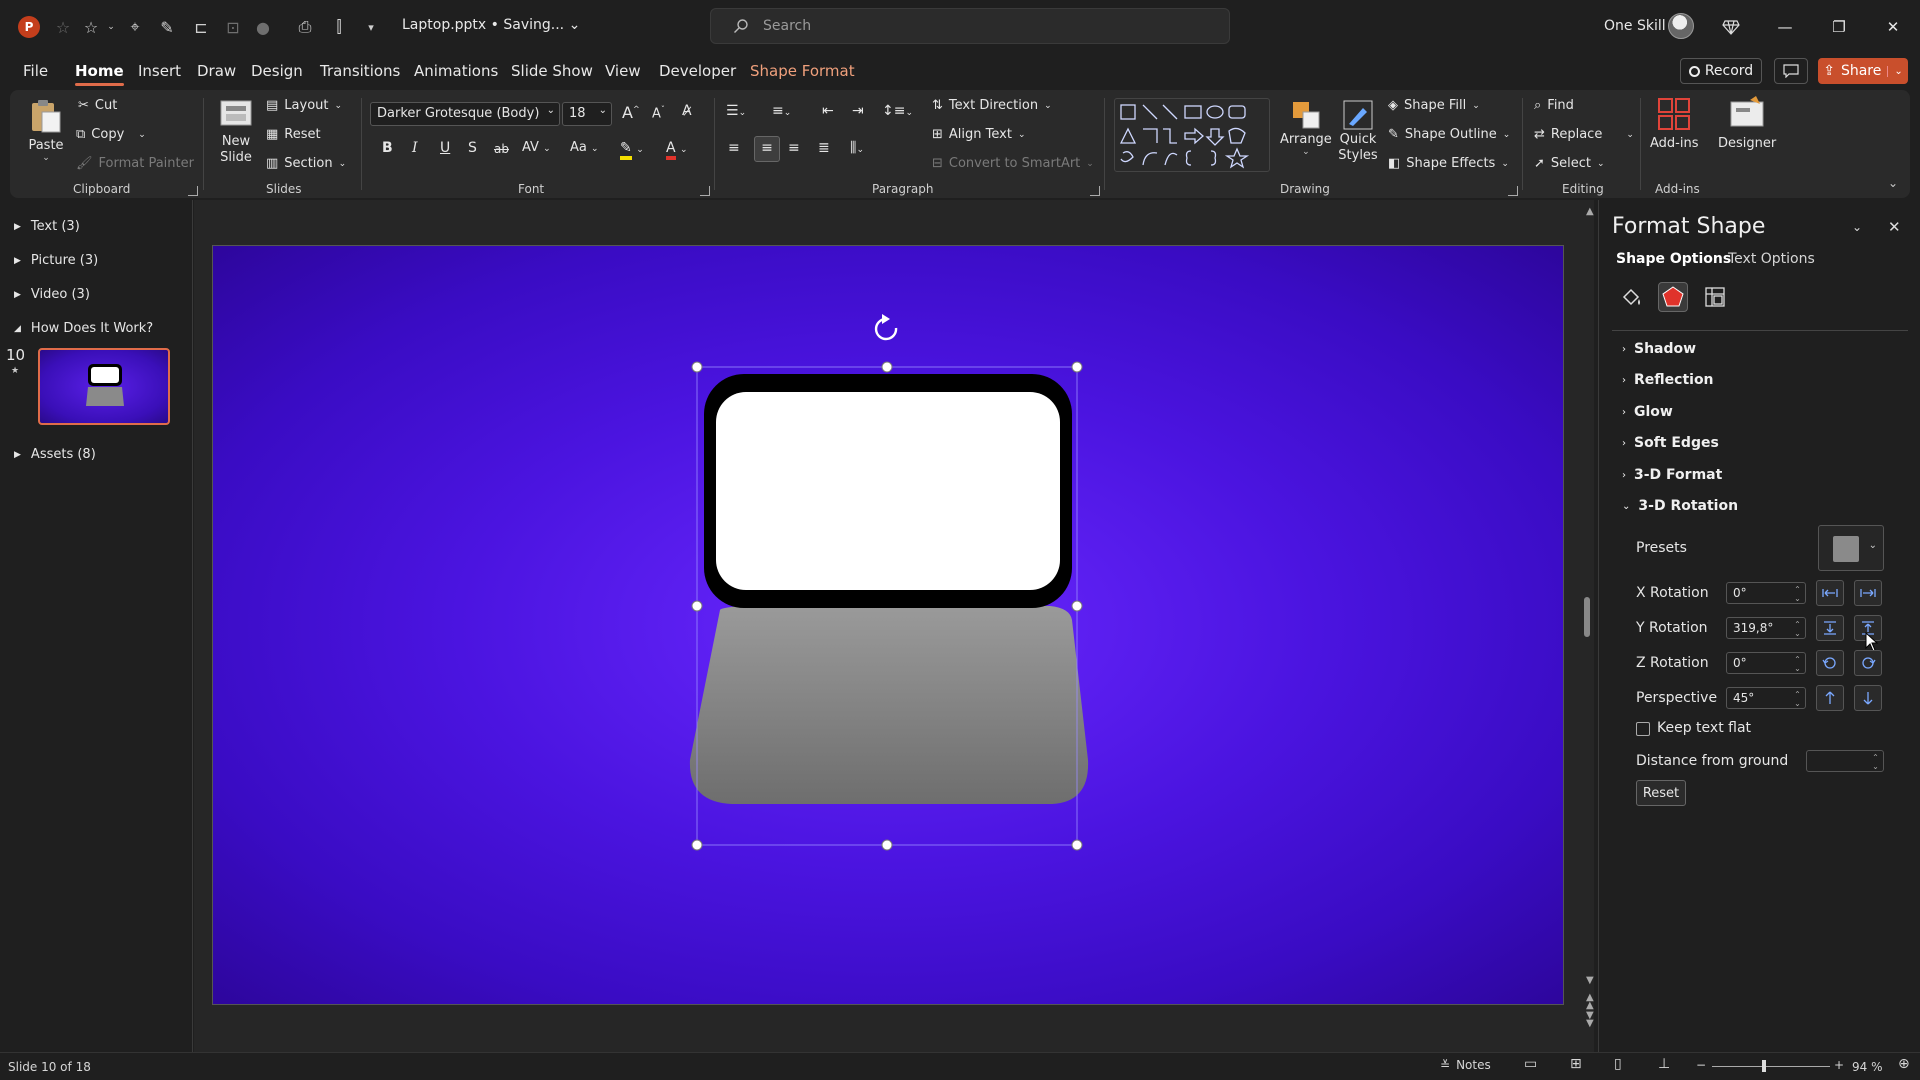  I want to click on italic-button: I, so click(415, 148).